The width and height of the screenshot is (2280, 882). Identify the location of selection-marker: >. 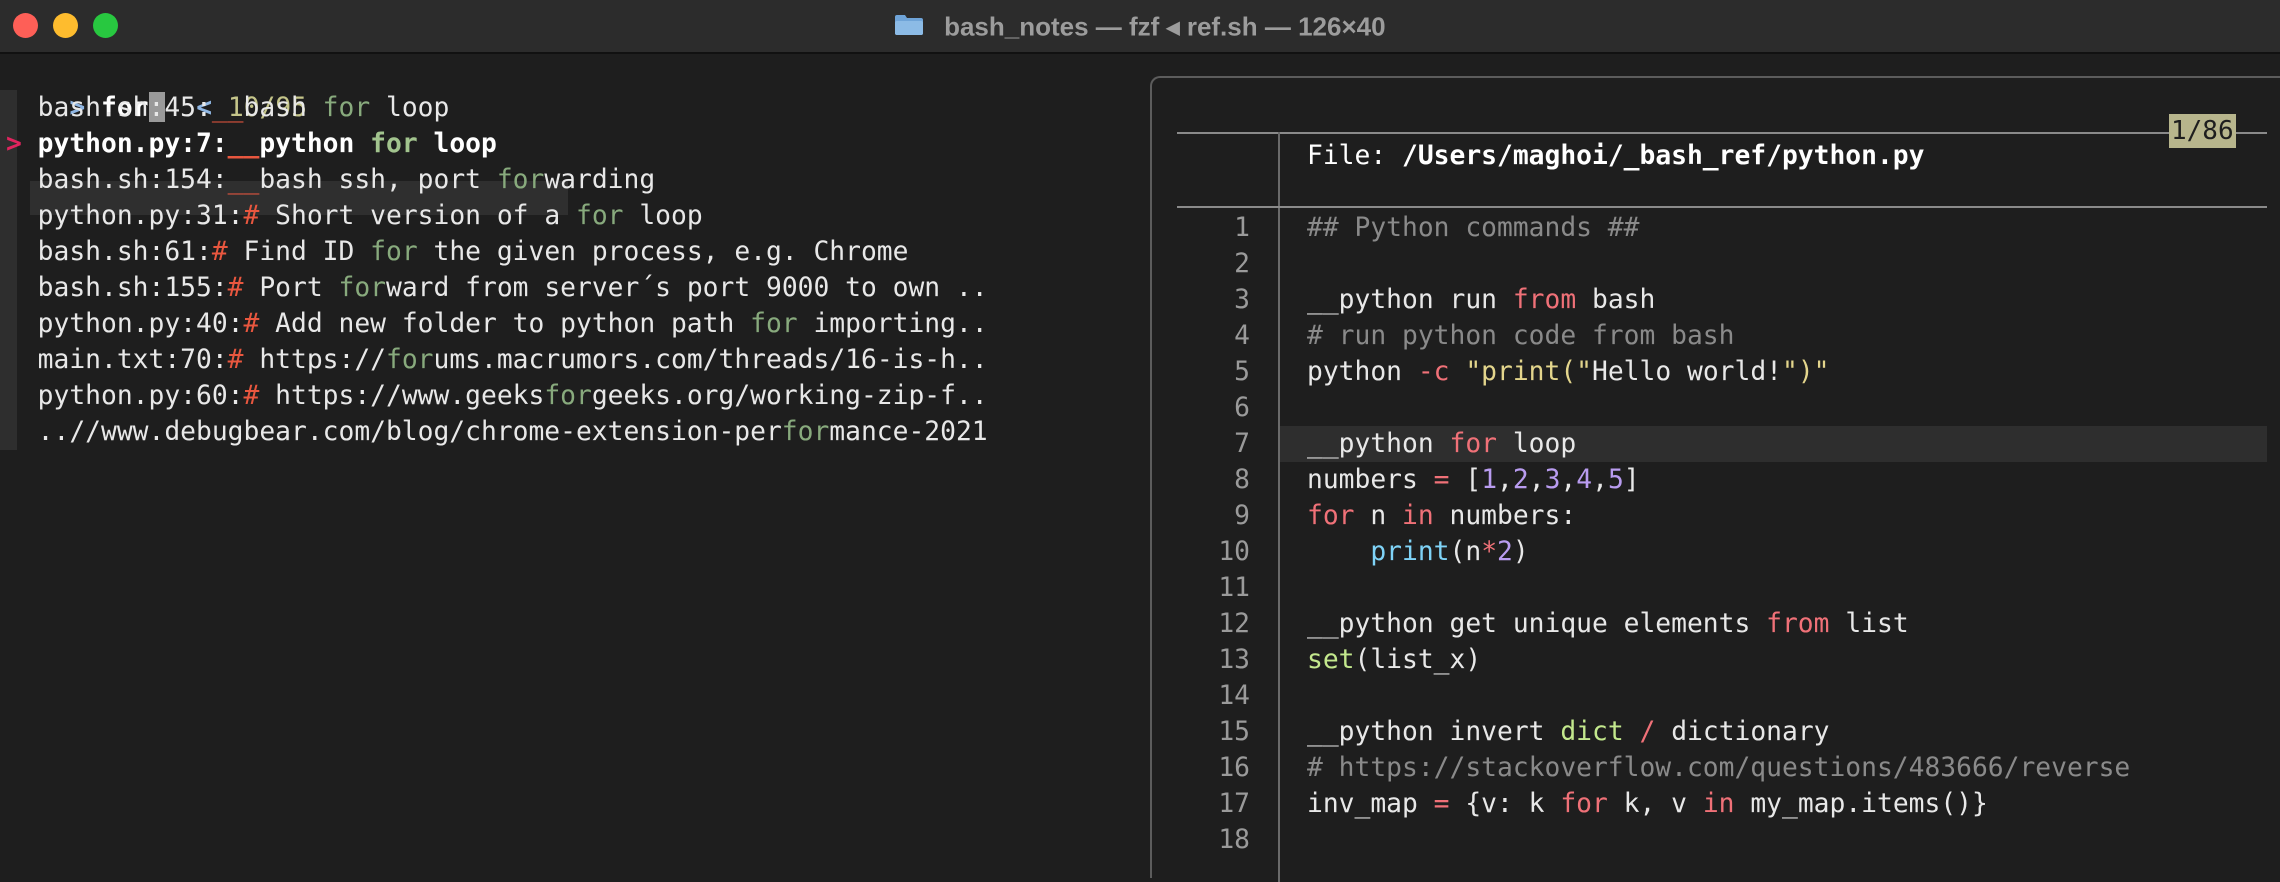
(22, 144).